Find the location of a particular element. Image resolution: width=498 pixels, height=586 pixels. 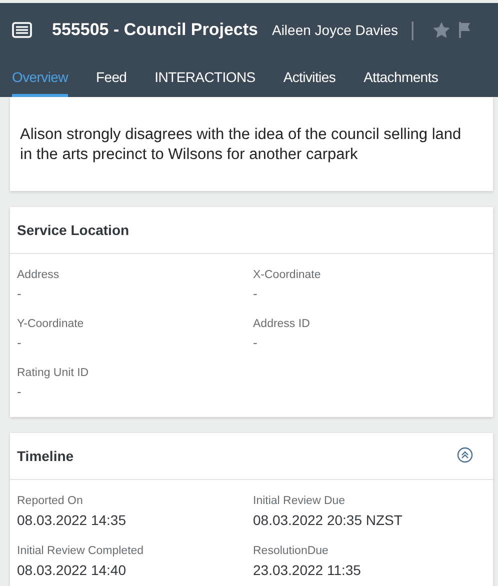

description-text: Alison strongly disagrees with the idea of the council selling land in the arts precinct to Wilsons for another carpark is located at coordinates (241, 145).